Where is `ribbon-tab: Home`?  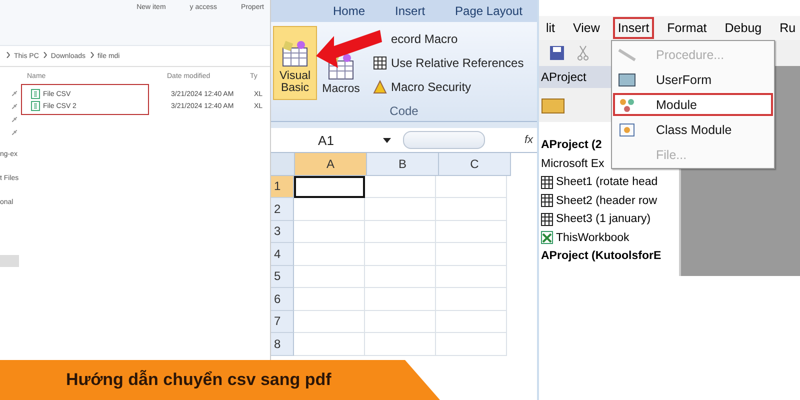 ribbon-tab: Home is located at coordinates (349, 11).